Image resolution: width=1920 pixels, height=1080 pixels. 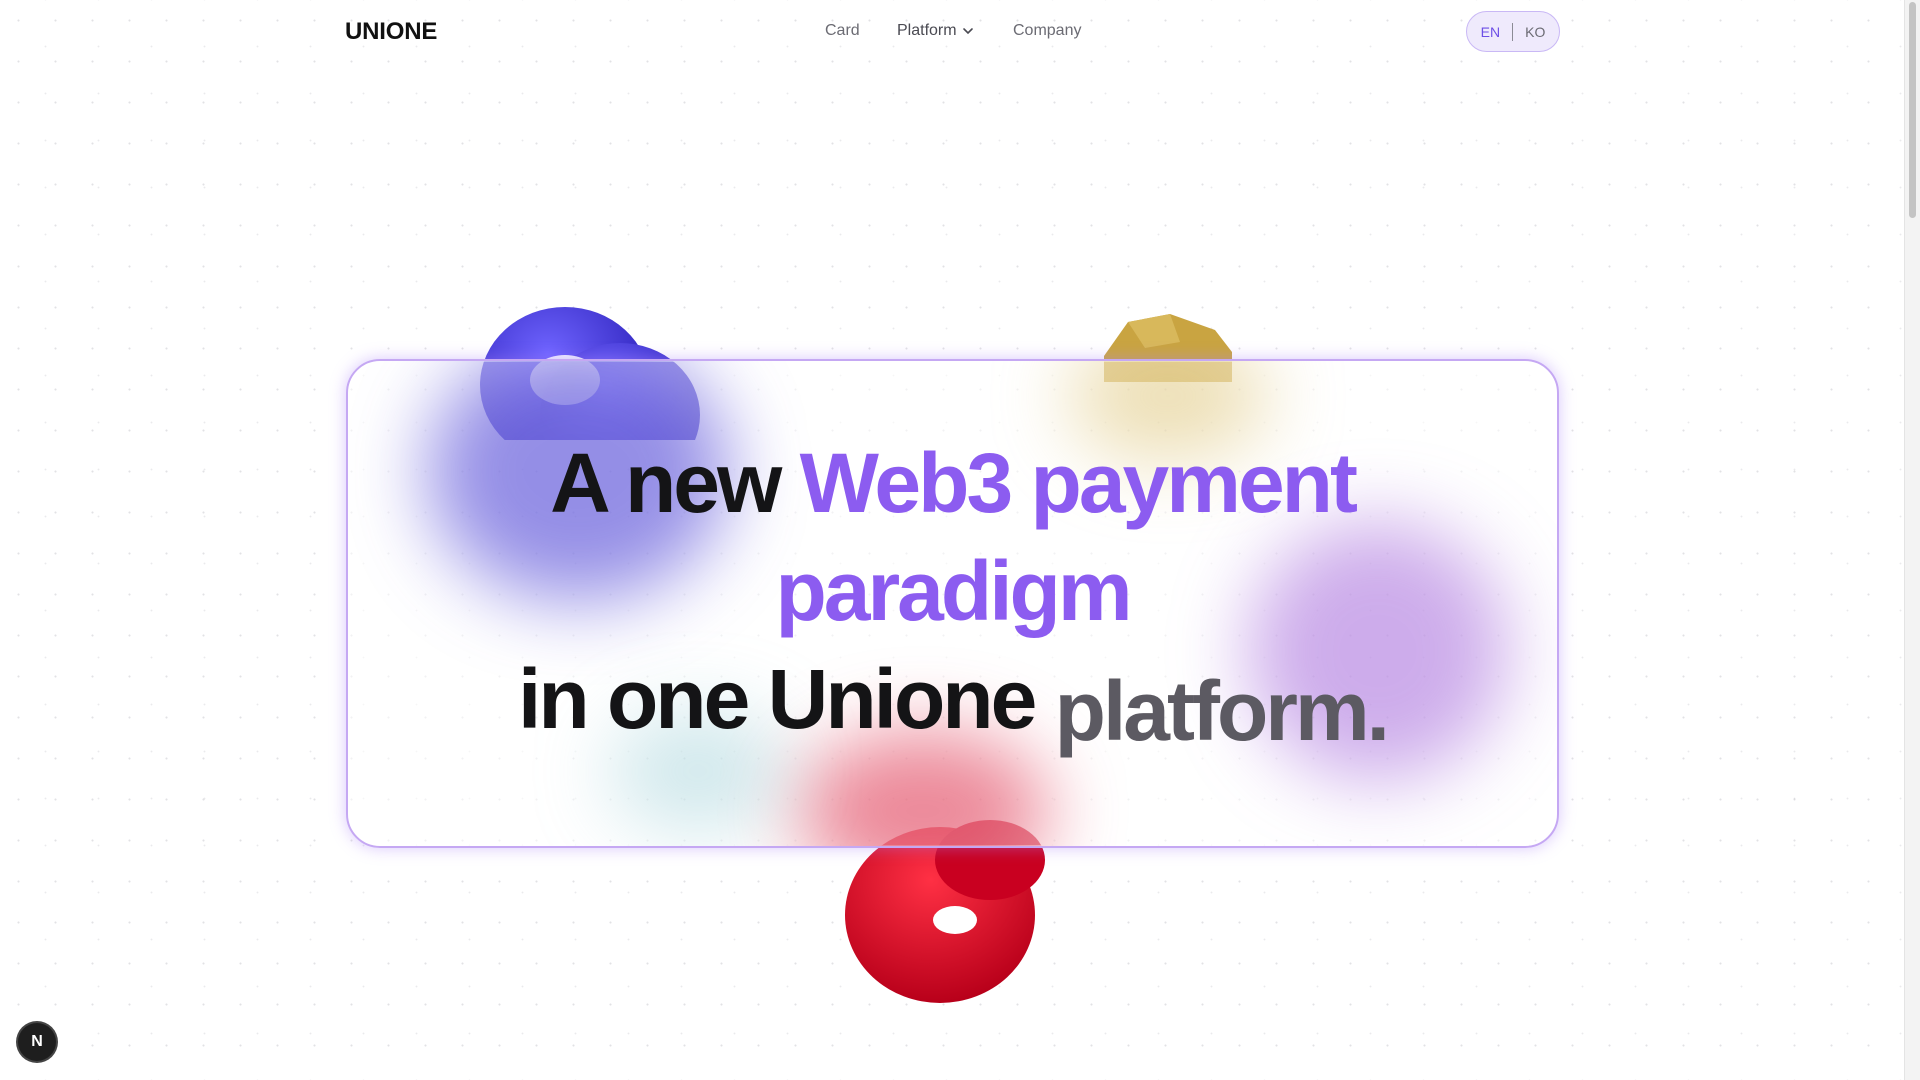 I want to click on headline-text-web3-payment: Web3 payment, so click(x=1078, y=483).